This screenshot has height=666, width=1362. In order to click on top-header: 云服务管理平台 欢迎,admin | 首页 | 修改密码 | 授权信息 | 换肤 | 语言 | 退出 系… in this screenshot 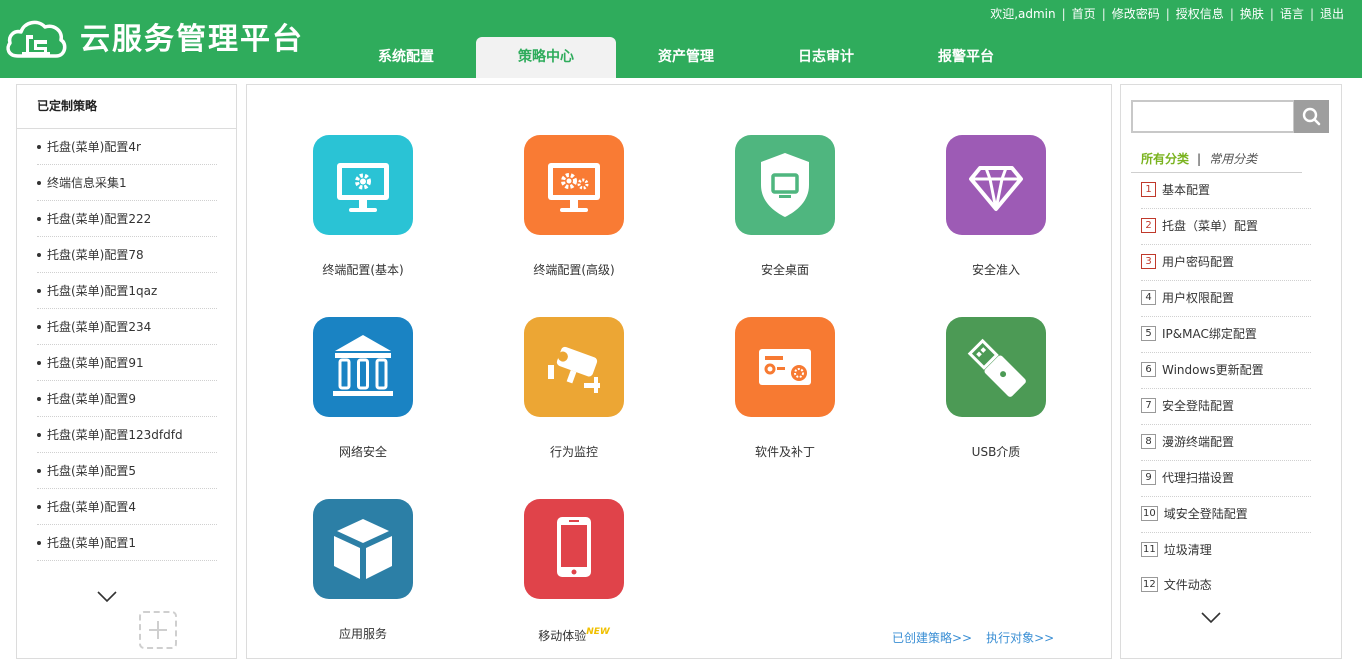, I will do `click(681, 39)`.